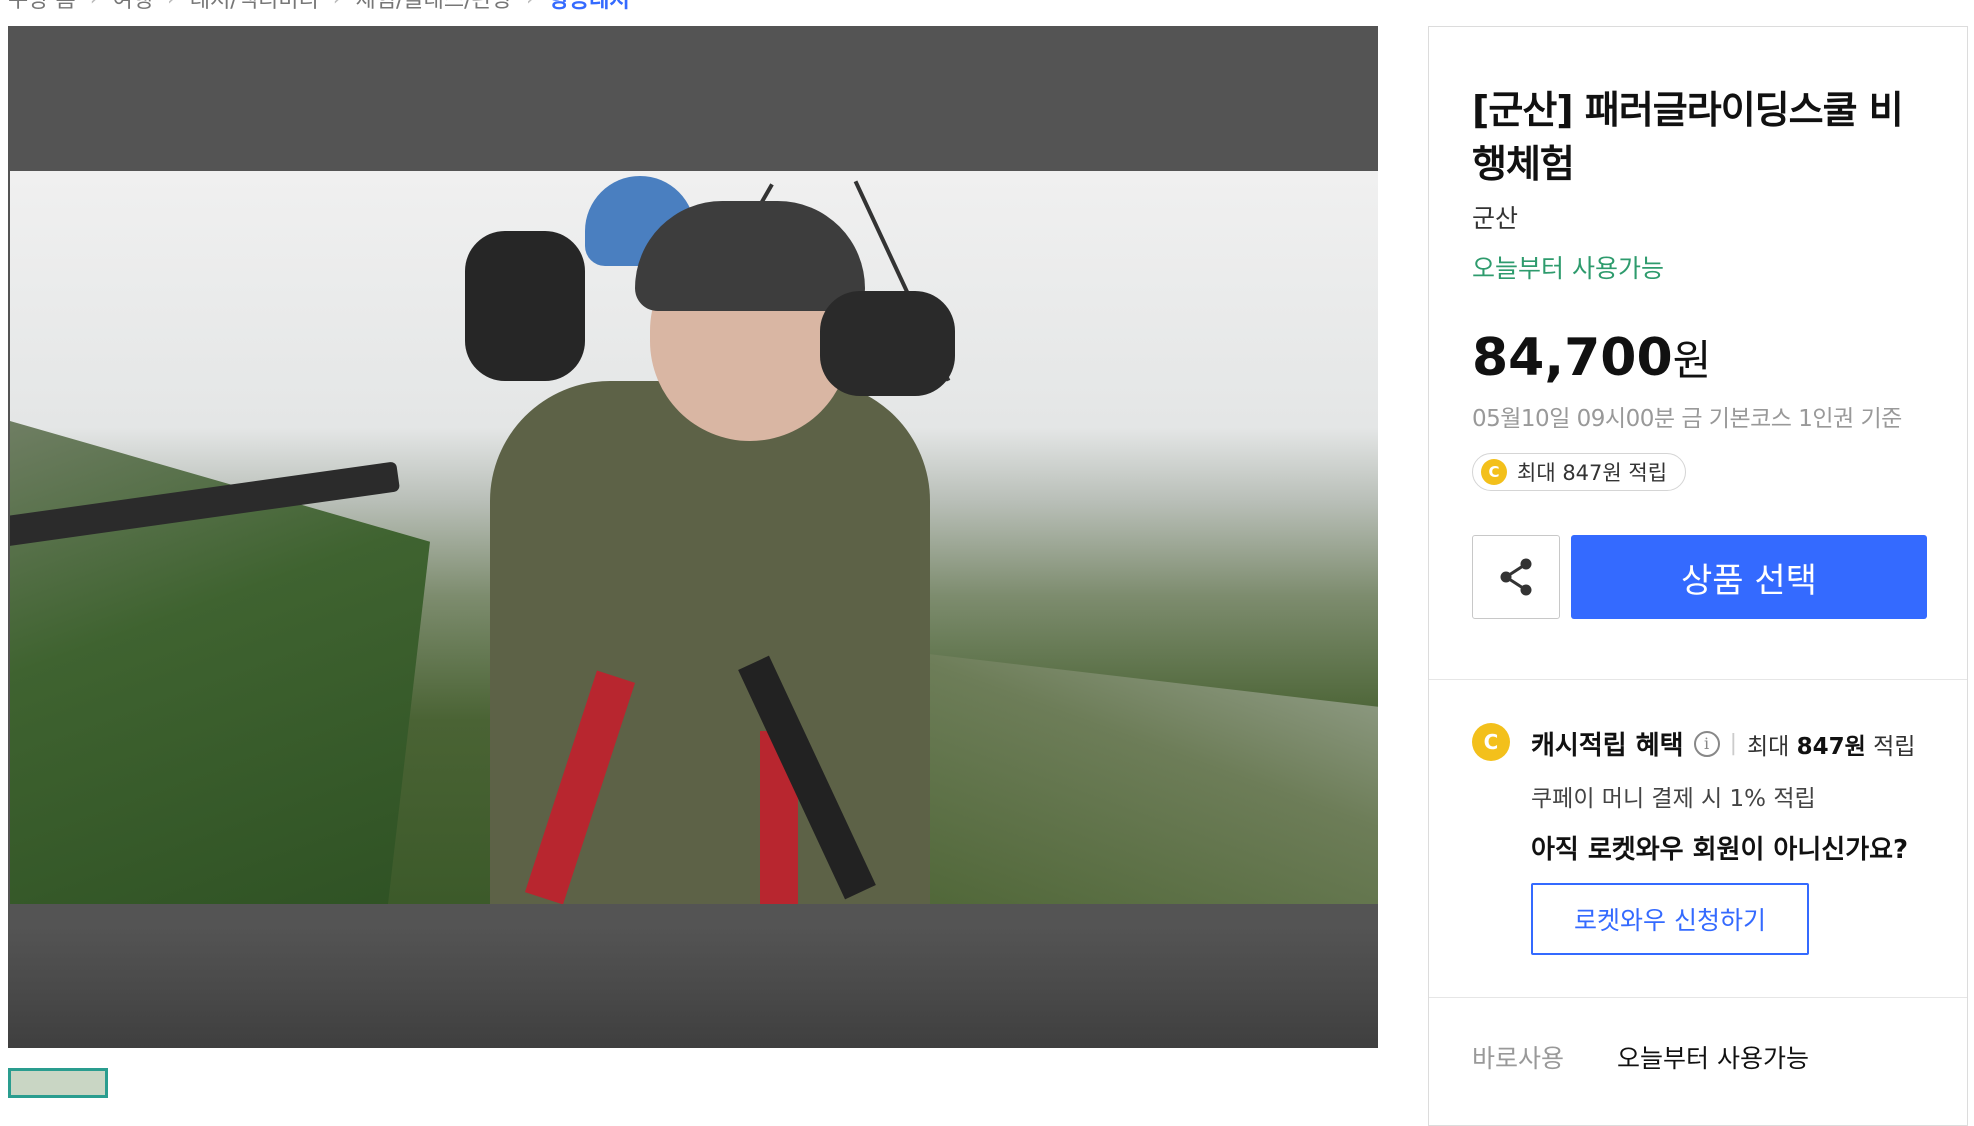 This screenshot has height=1126, width=1974. What do you see at coordinates (525, 306) in the screenshot?
I see `glove-left` at bounding box center [525, 306].